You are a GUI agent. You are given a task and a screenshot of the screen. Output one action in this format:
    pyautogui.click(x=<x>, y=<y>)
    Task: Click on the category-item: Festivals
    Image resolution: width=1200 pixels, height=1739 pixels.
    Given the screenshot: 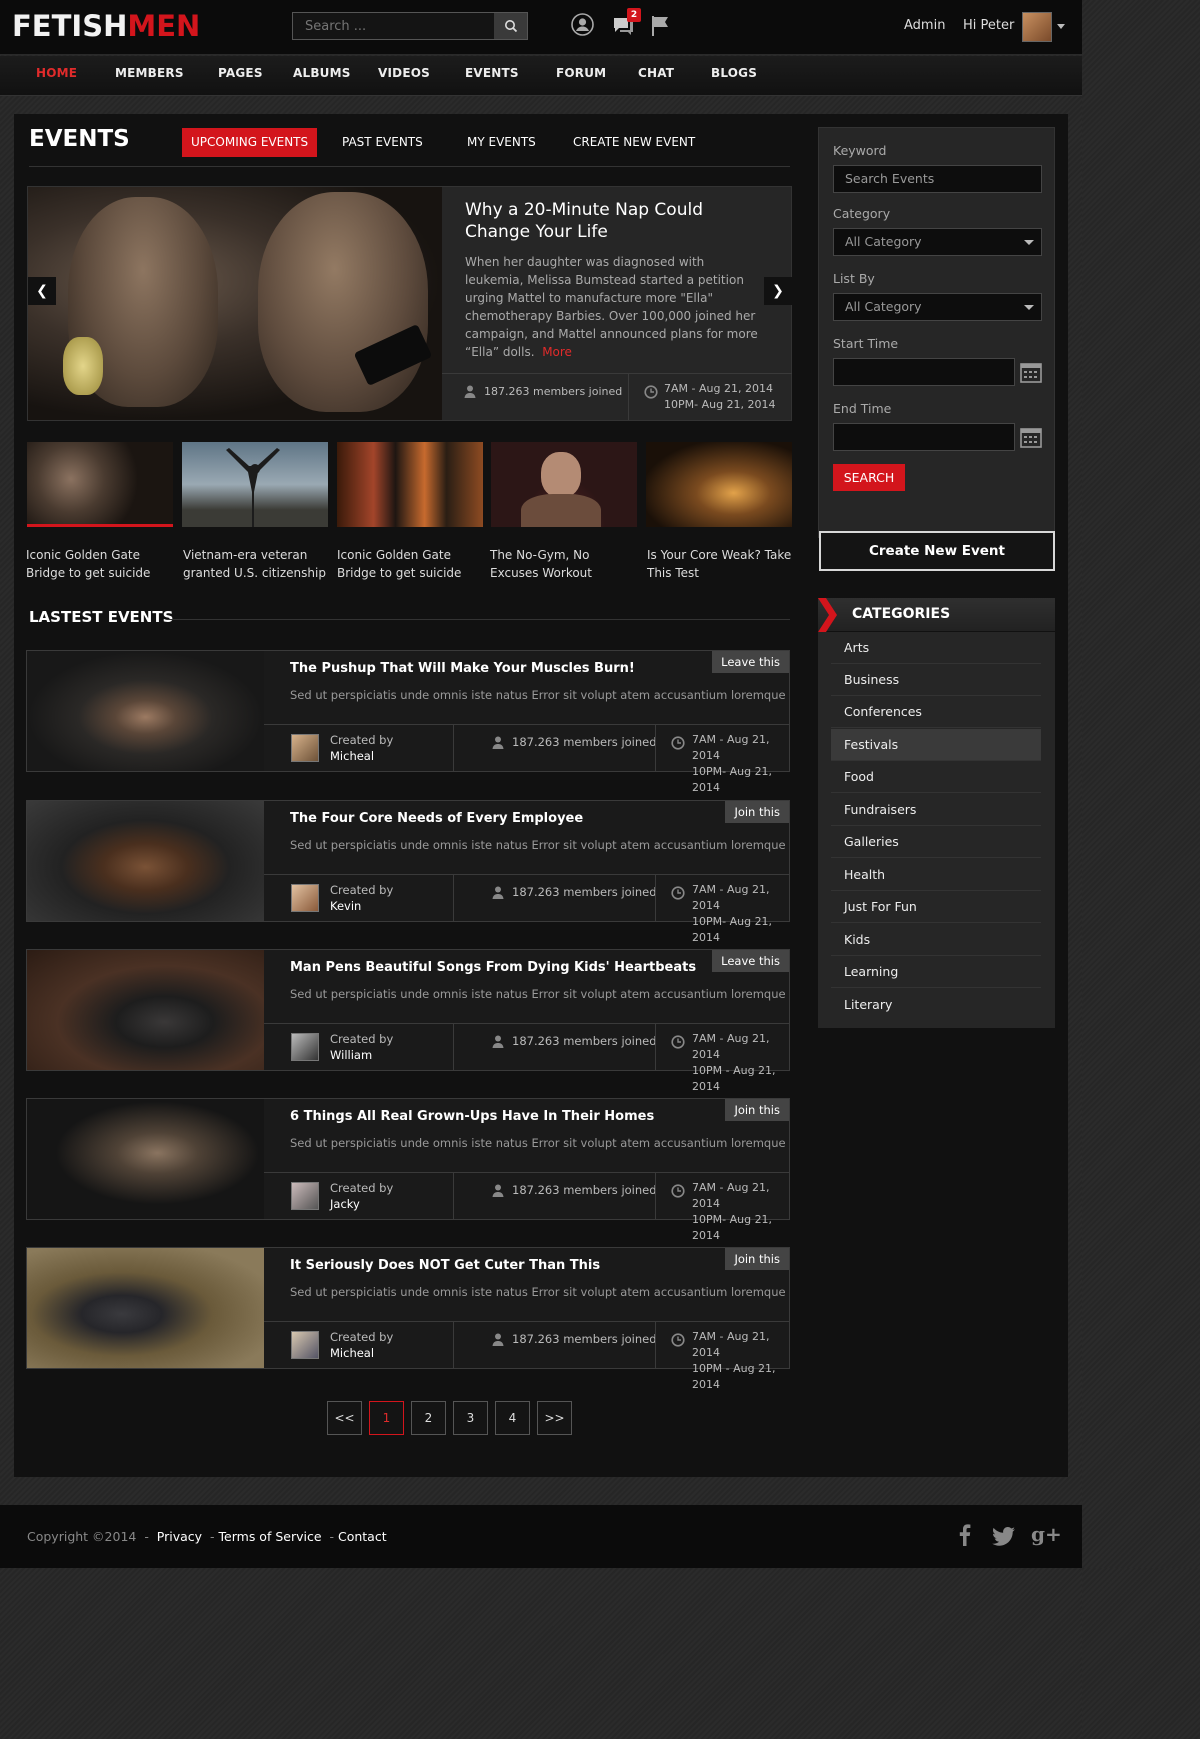 What is the action you would take?
    pyautogui.click(x=936, y=745)
    